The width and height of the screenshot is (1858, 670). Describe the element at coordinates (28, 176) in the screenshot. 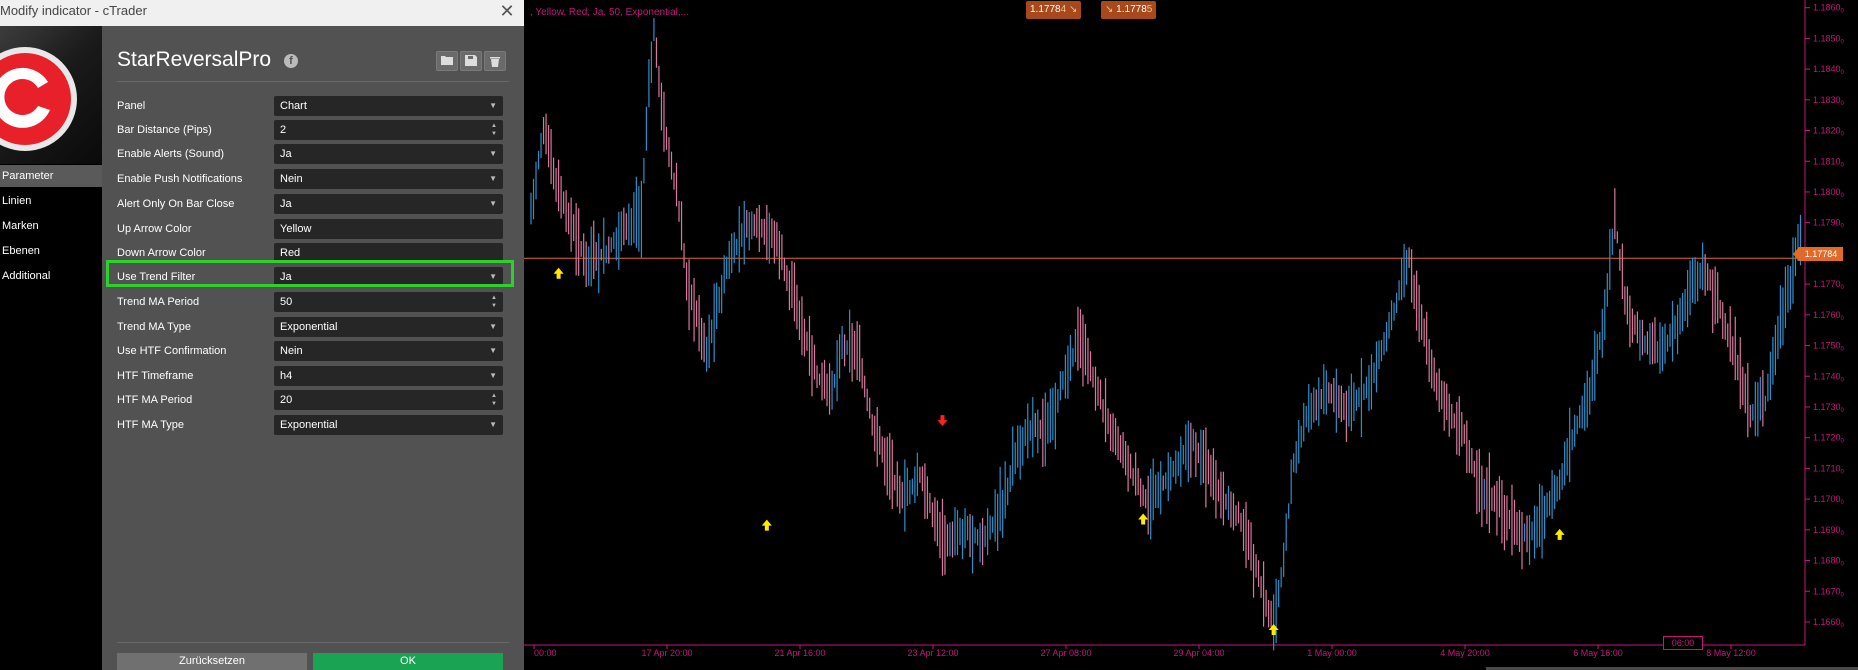

I see `sidebar-item-label: Parameter` at that location.